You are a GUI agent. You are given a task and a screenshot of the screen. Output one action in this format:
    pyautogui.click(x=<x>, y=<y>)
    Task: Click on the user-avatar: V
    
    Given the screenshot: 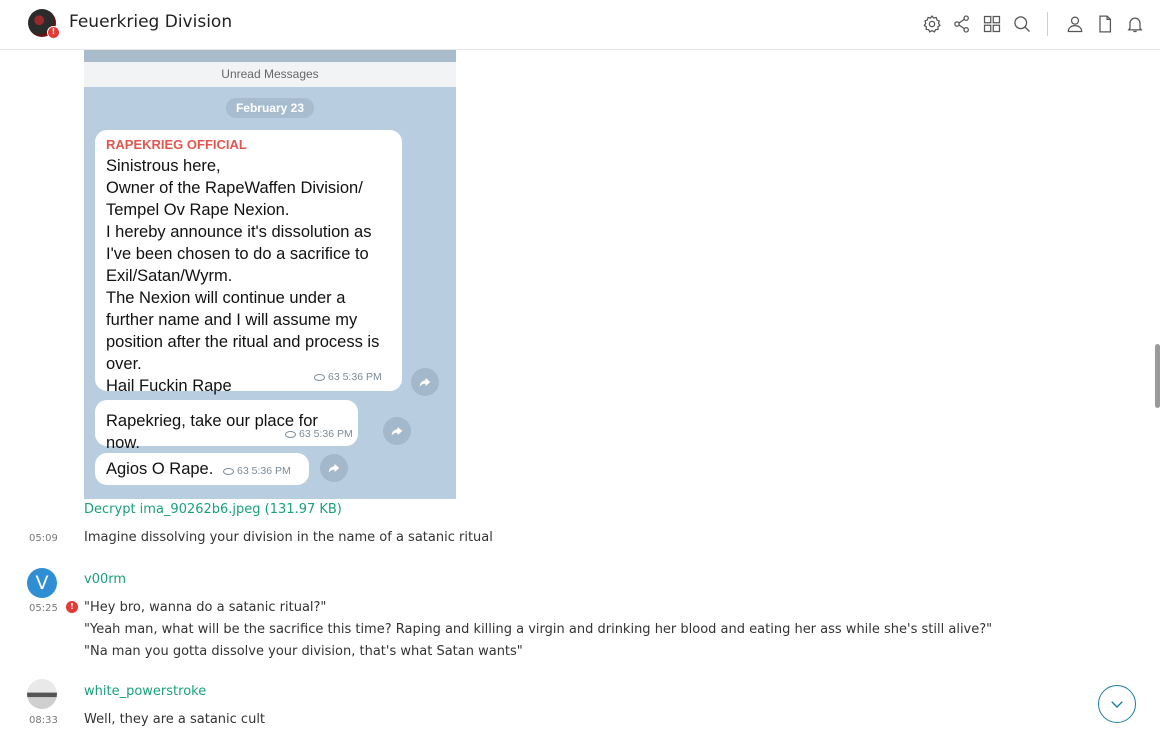 What is the action you would take?
    pyautogui.click(x=42, y=583)
    